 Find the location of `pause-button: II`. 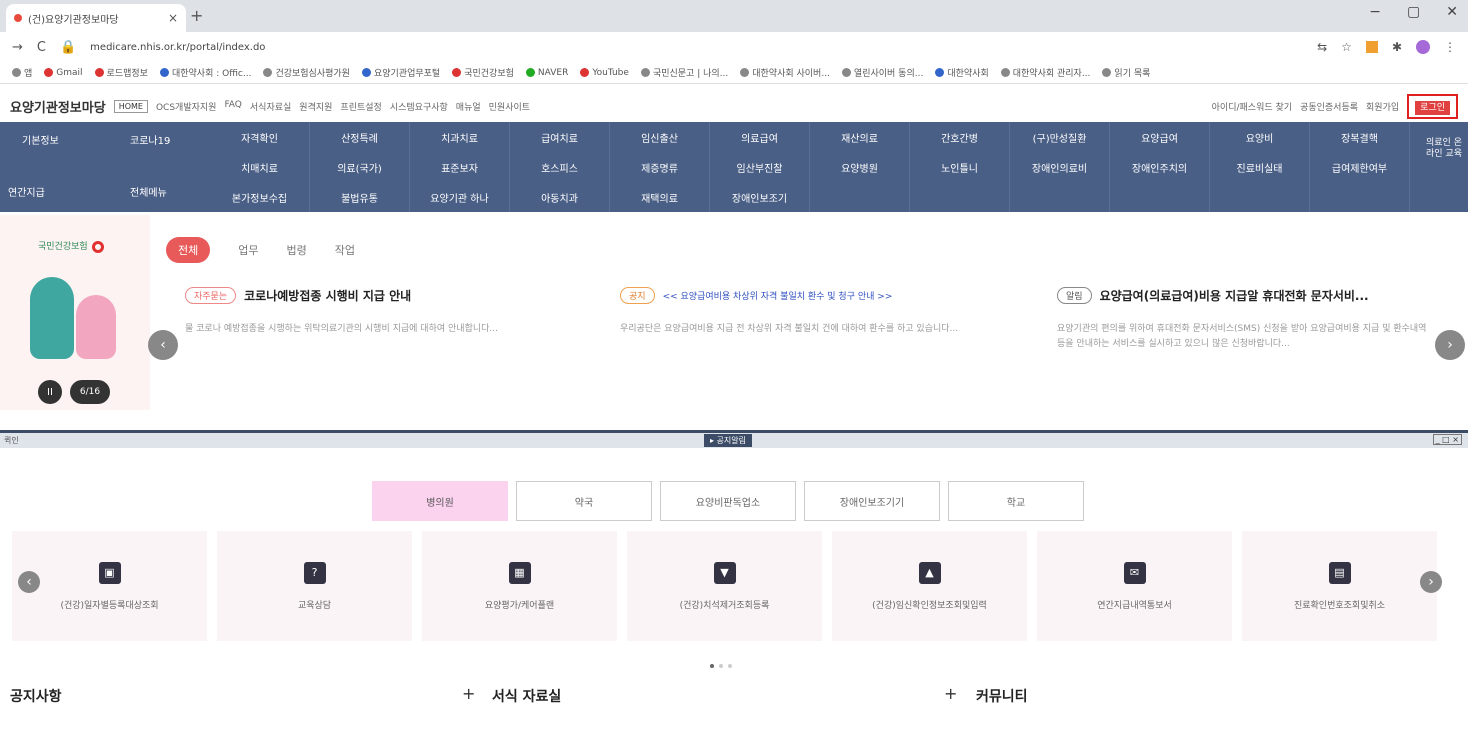

pause-button: II is located at coordinates (50, 392).